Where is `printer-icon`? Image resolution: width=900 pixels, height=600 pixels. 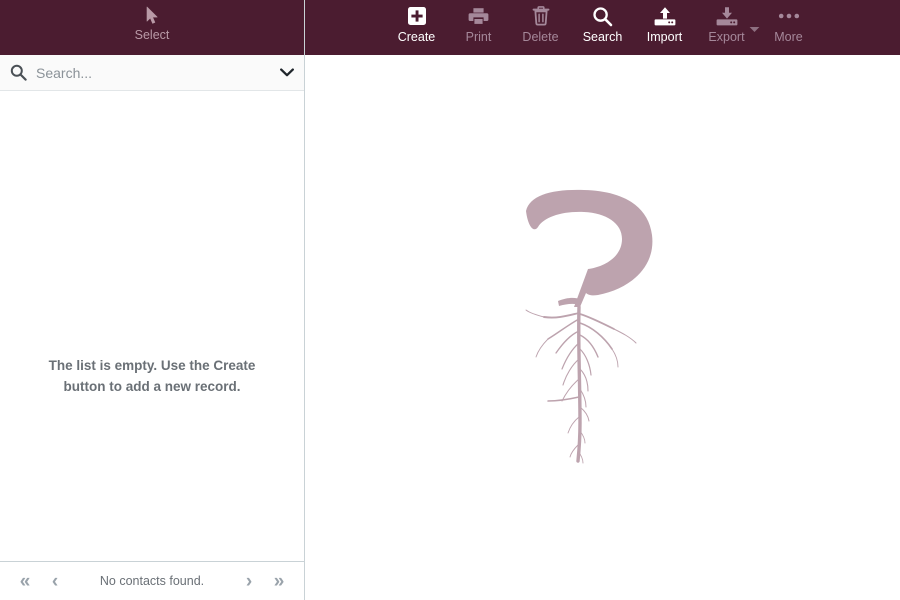 printer-icon is located at coordinates (478, 16).